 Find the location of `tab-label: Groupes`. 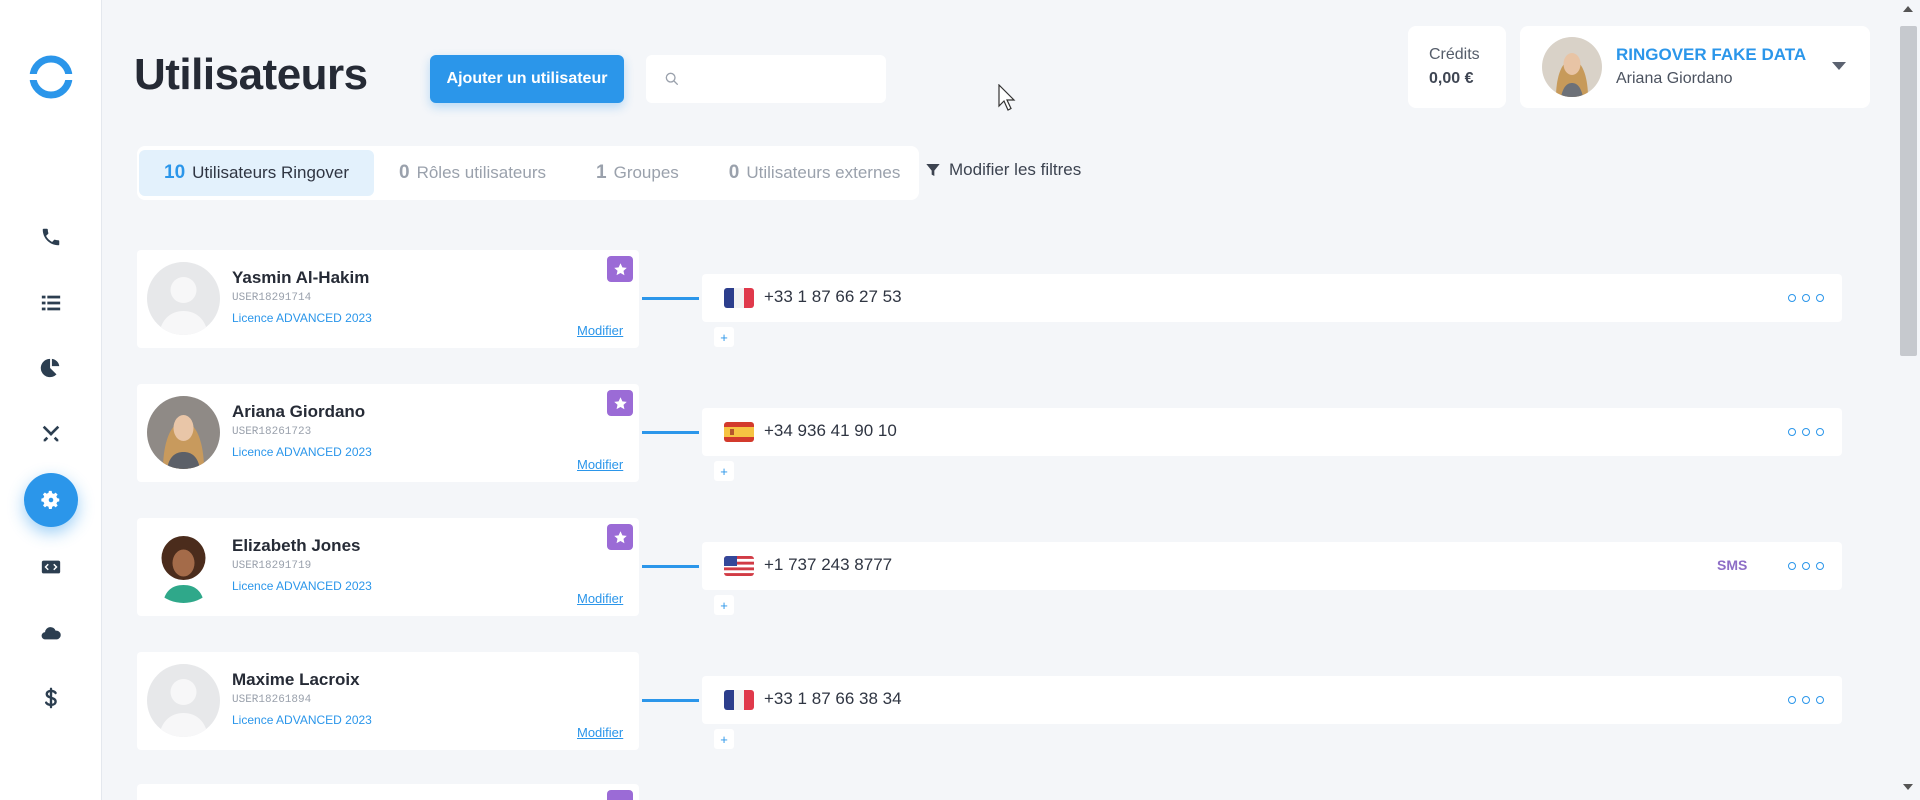

tab-label: Groupes is located at coordinates (646, 172).